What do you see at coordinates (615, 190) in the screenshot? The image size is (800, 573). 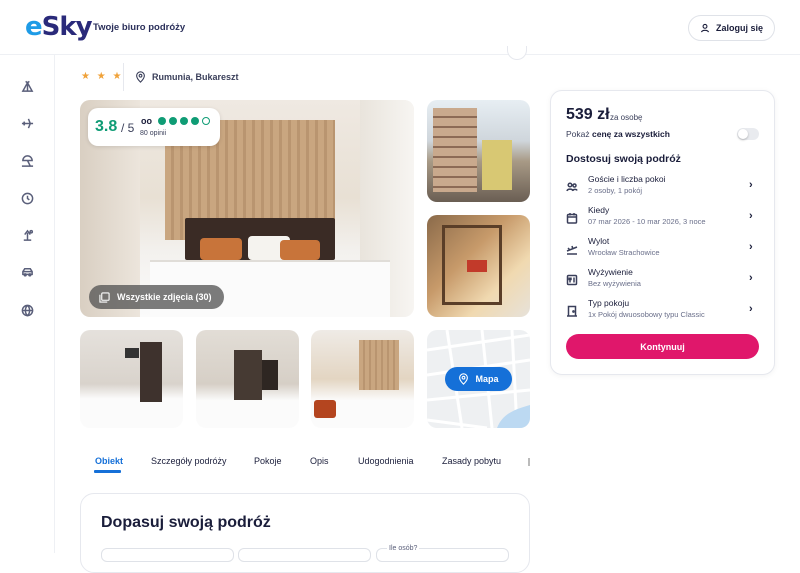 I see `option-value: 2 osoby, 1 pokój` at bounding box center [615, 190].